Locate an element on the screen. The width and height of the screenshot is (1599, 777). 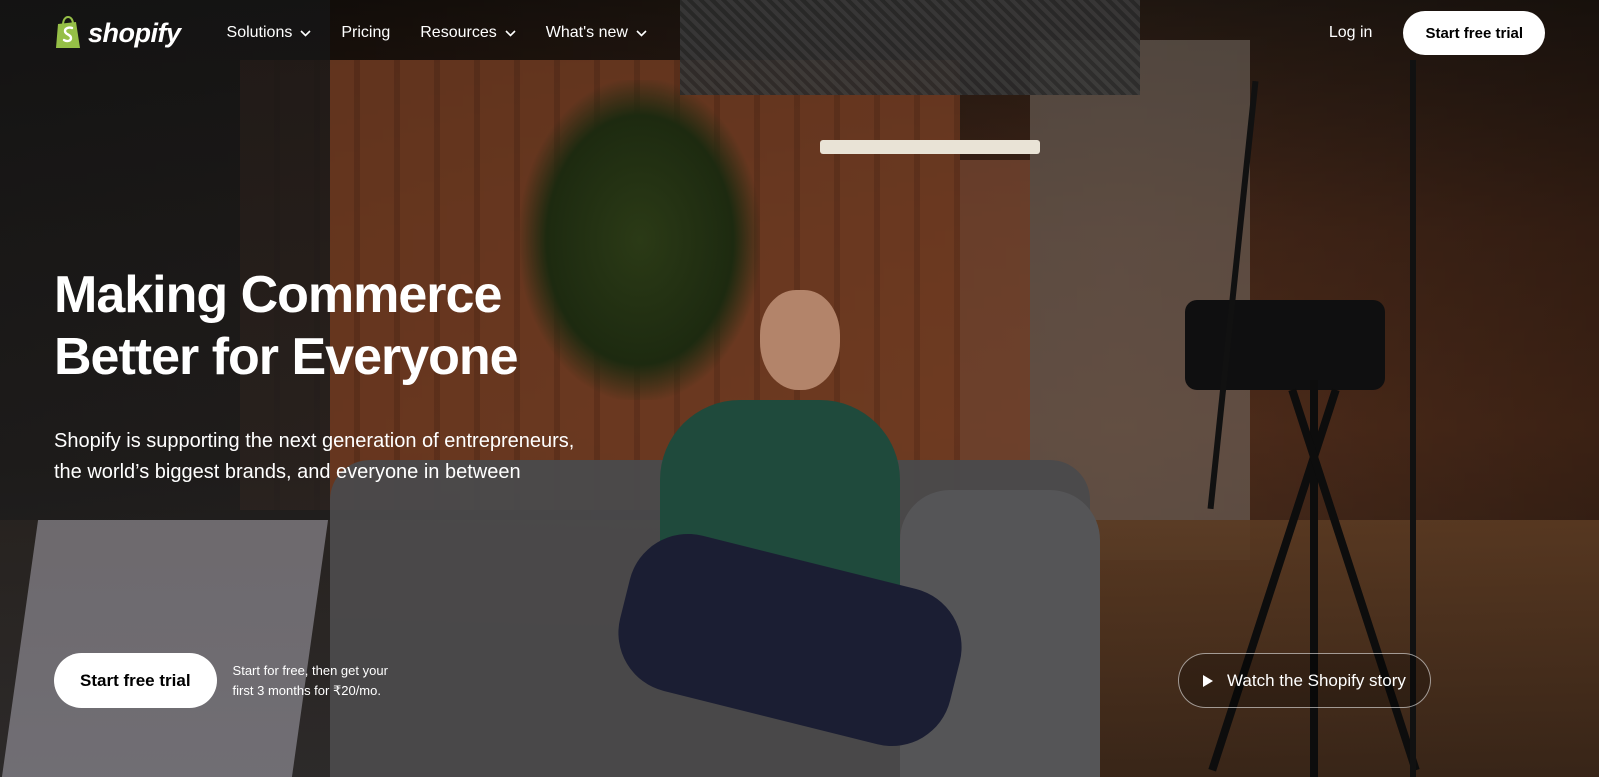
nav-item-label: Pricing is located at coordinates (366, 32).